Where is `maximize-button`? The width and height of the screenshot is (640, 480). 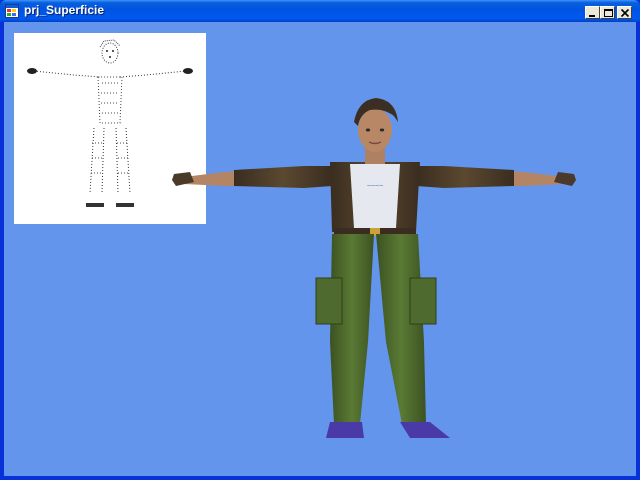
maximize-button is located at coordinates (607, 12).